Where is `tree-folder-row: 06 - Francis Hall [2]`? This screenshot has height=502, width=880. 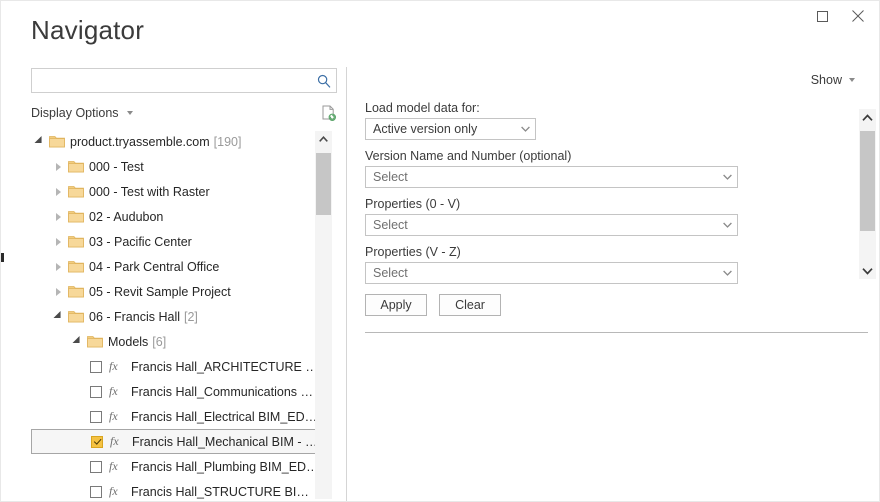
tree-folder-row: 06 - Francis Hall [2] is located at coordinates (175, 316).